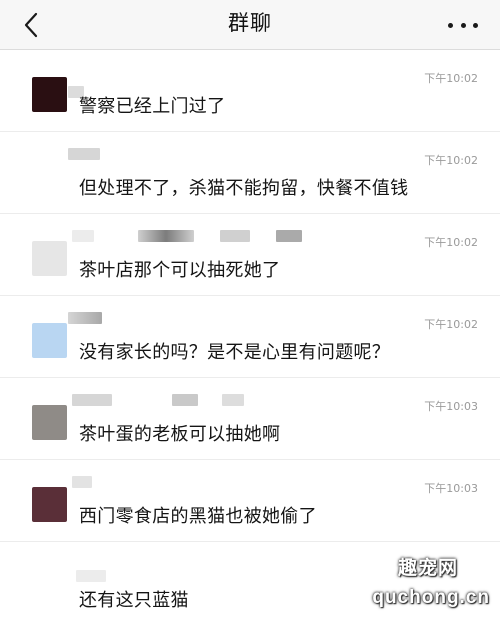 The image size is (500, 617). Describe the element at coordinates (250, 501) in the screenshot. I see `list-item: 下午10:03 西门零食店的黑猫也被她偷了` at that location.